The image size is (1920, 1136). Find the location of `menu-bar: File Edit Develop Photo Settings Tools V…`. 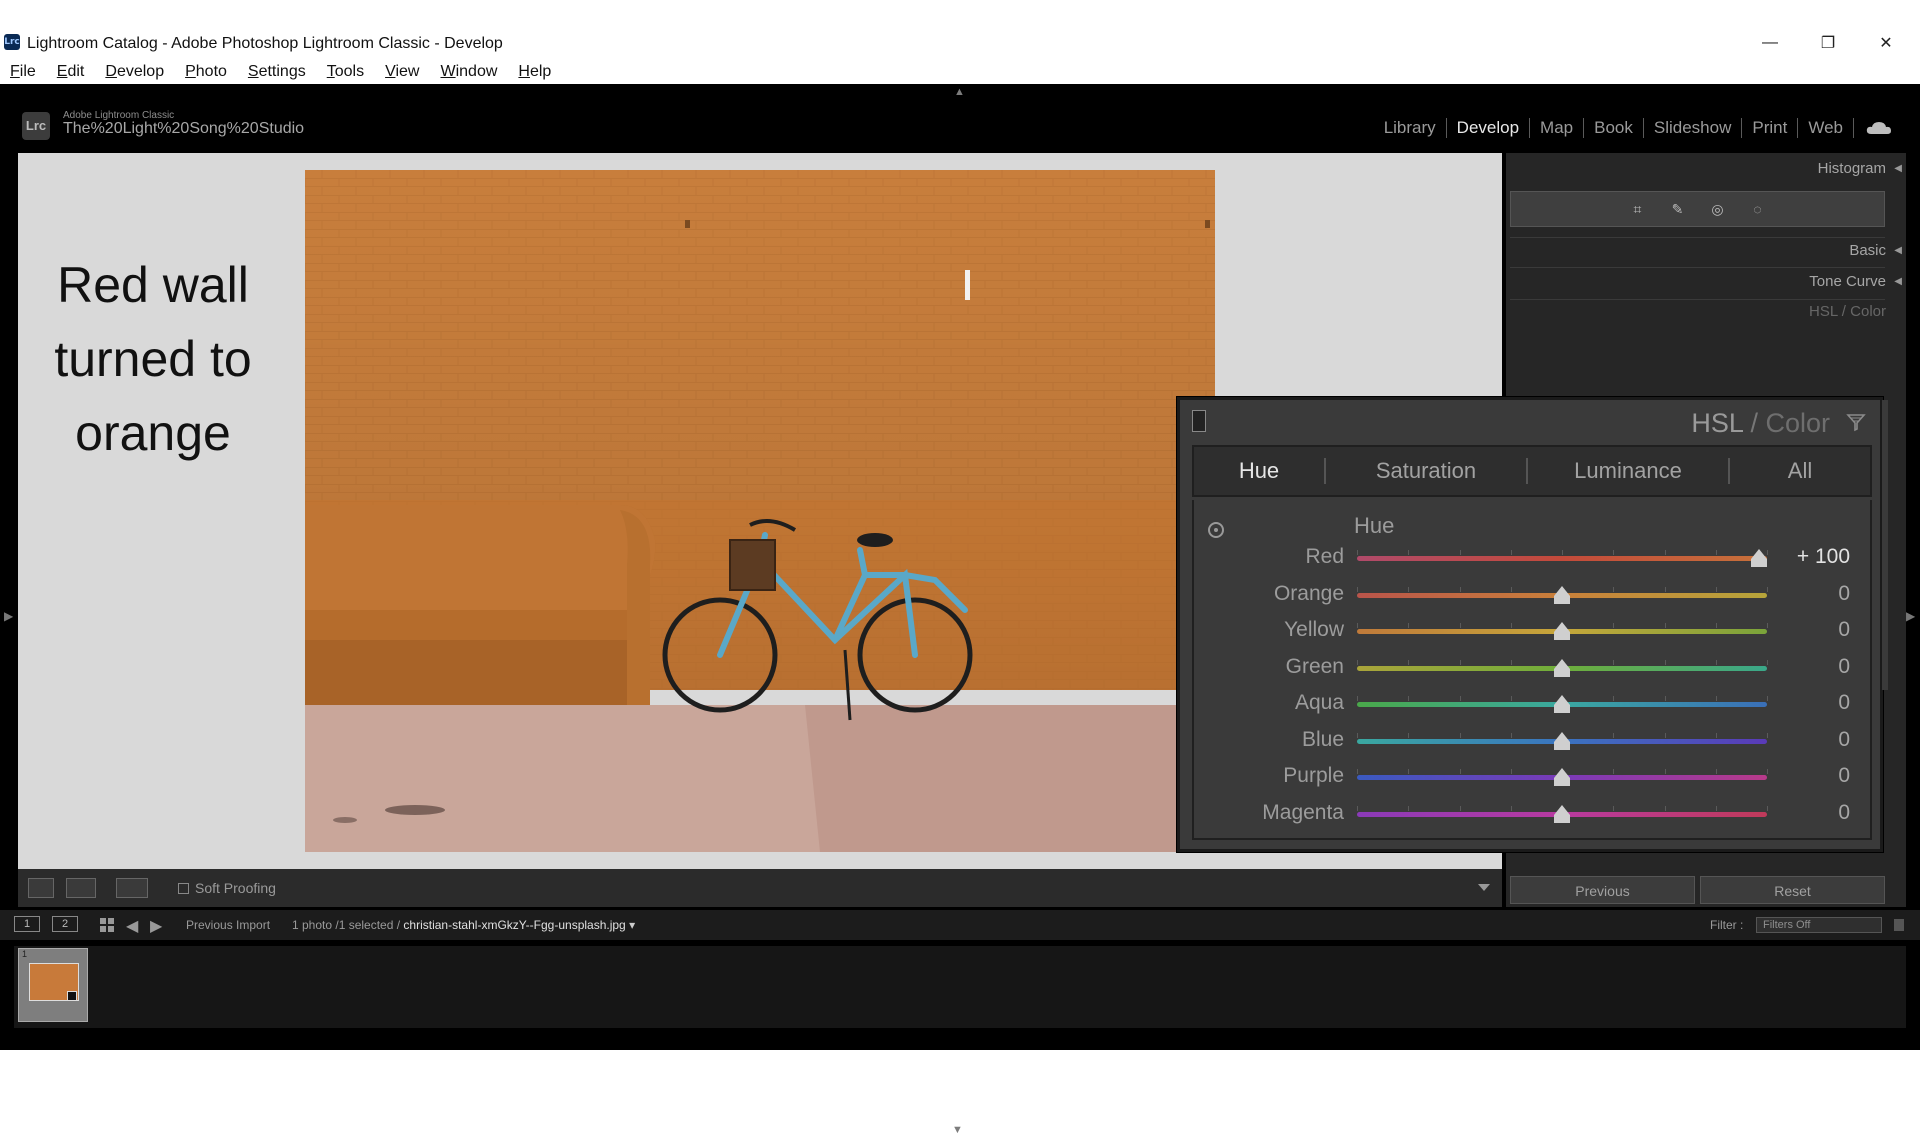

menu-bar: File Edit Develop Photo Settings Tools V… is located at coordinates (960, 72).